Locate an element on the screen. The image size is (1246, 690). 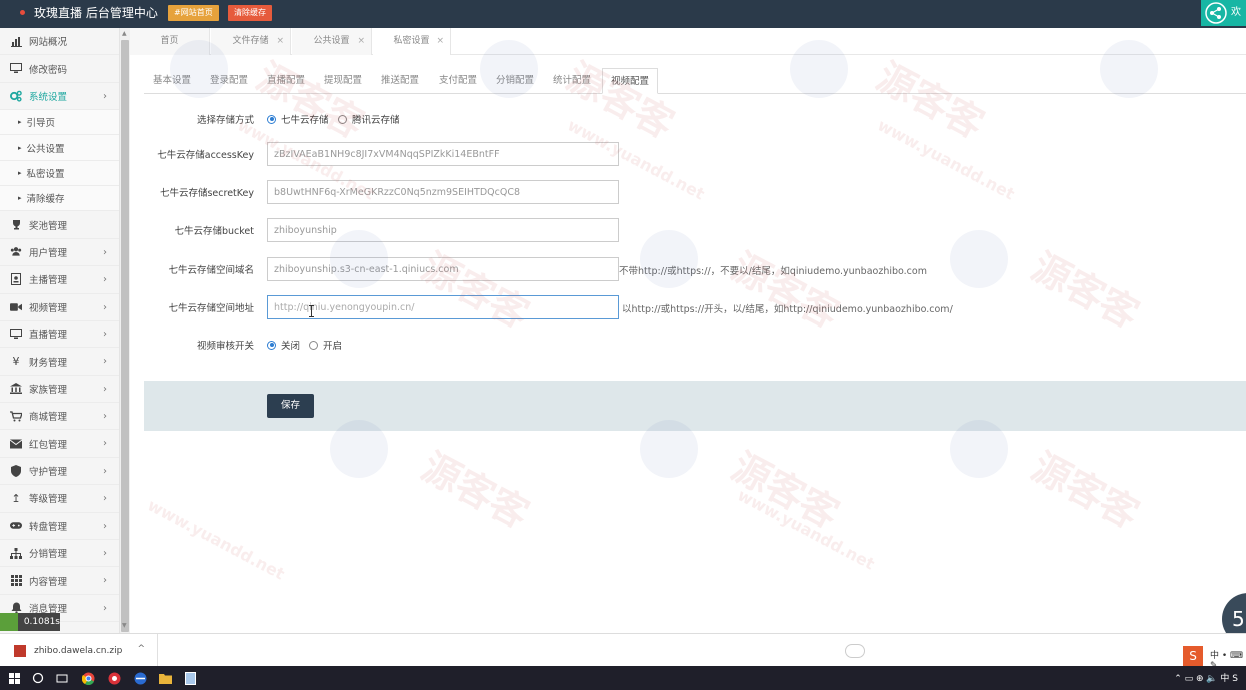
tab-file-storage: 文件存储 × is located at coordinates (251, 41).